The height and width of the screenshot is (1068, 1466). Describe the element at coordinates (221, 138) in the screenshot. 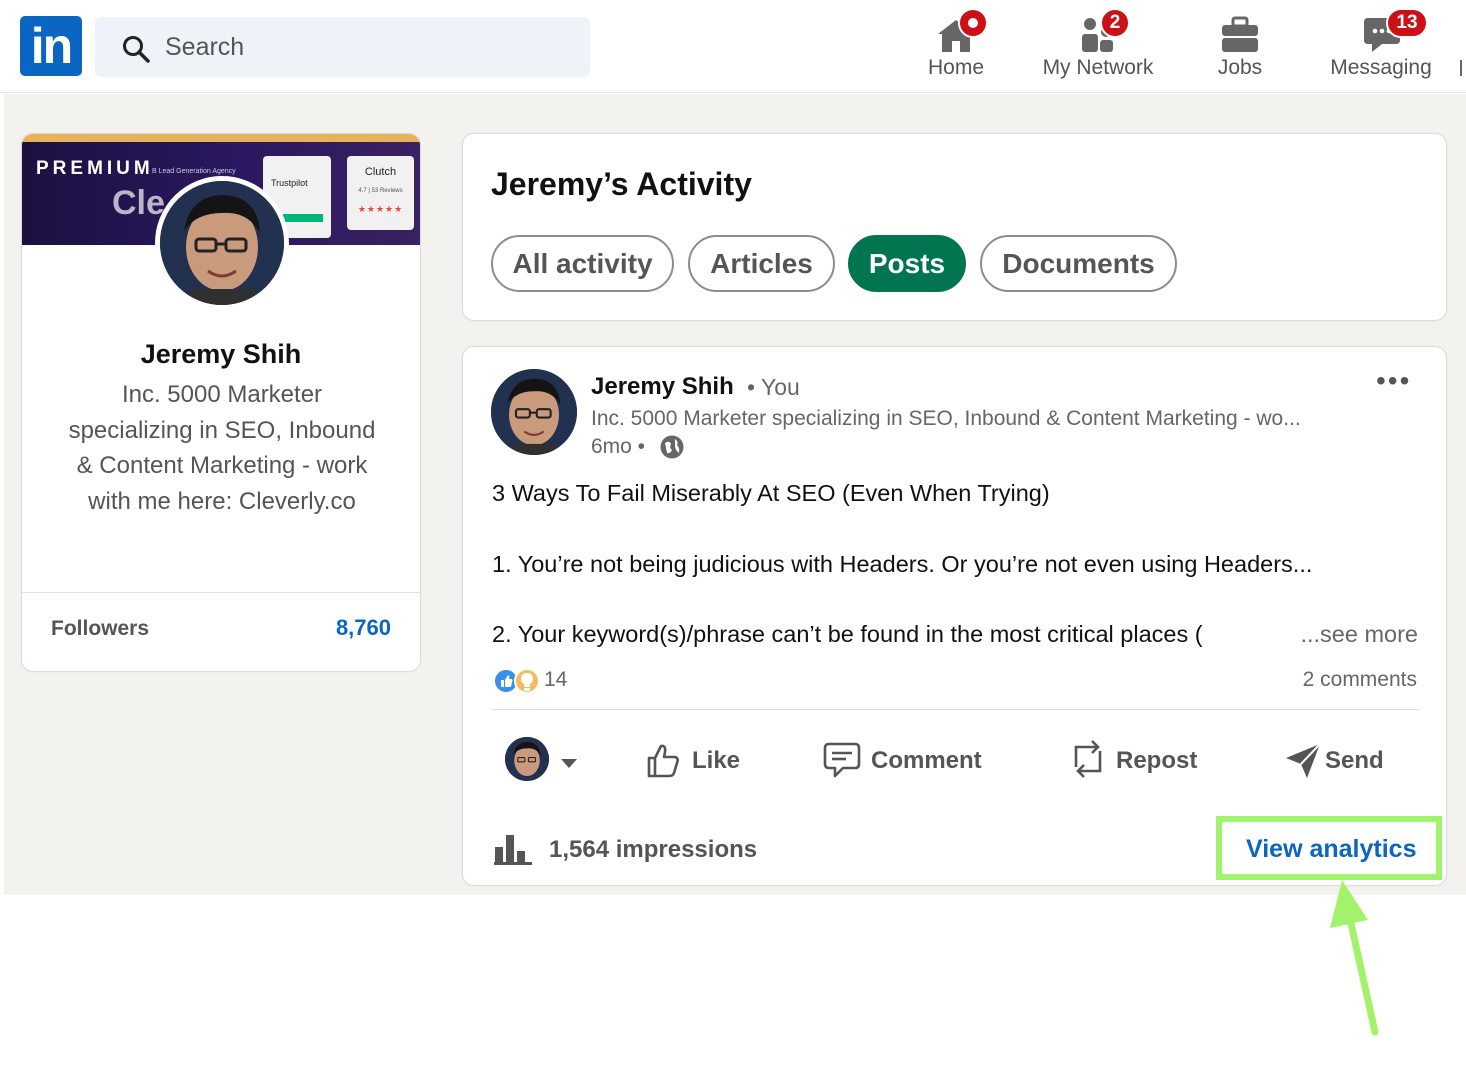

I see `premium-strip` at that location.